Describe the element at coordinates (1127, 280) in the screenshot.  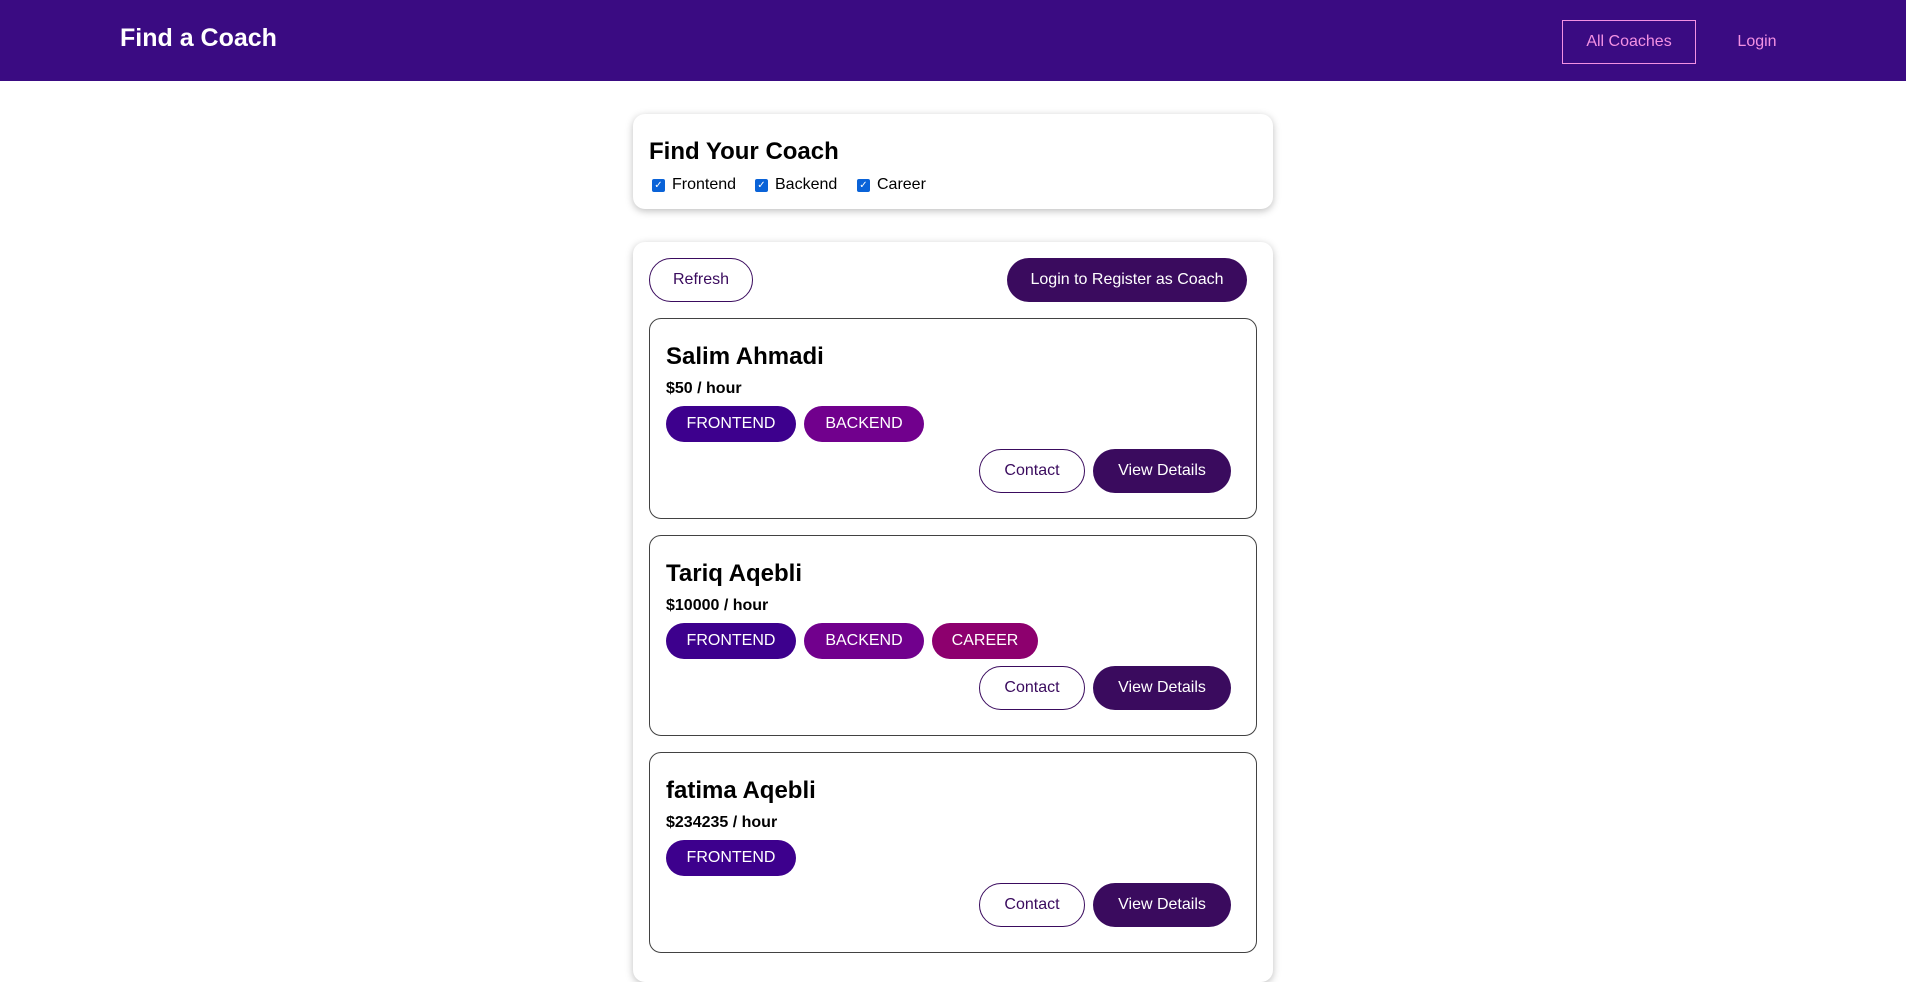
I see `register-as-coach-button: Login to Register as Coach` at that location.